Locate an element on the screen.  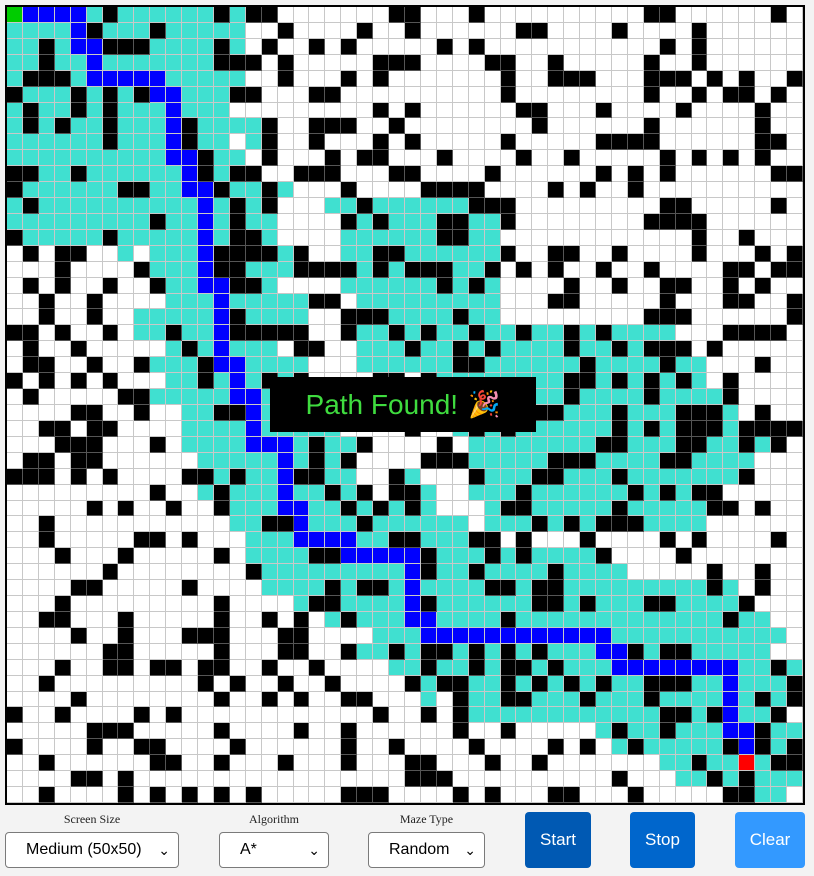
algorithm-select: A* ⌄ is located at coordinates (274, 850).